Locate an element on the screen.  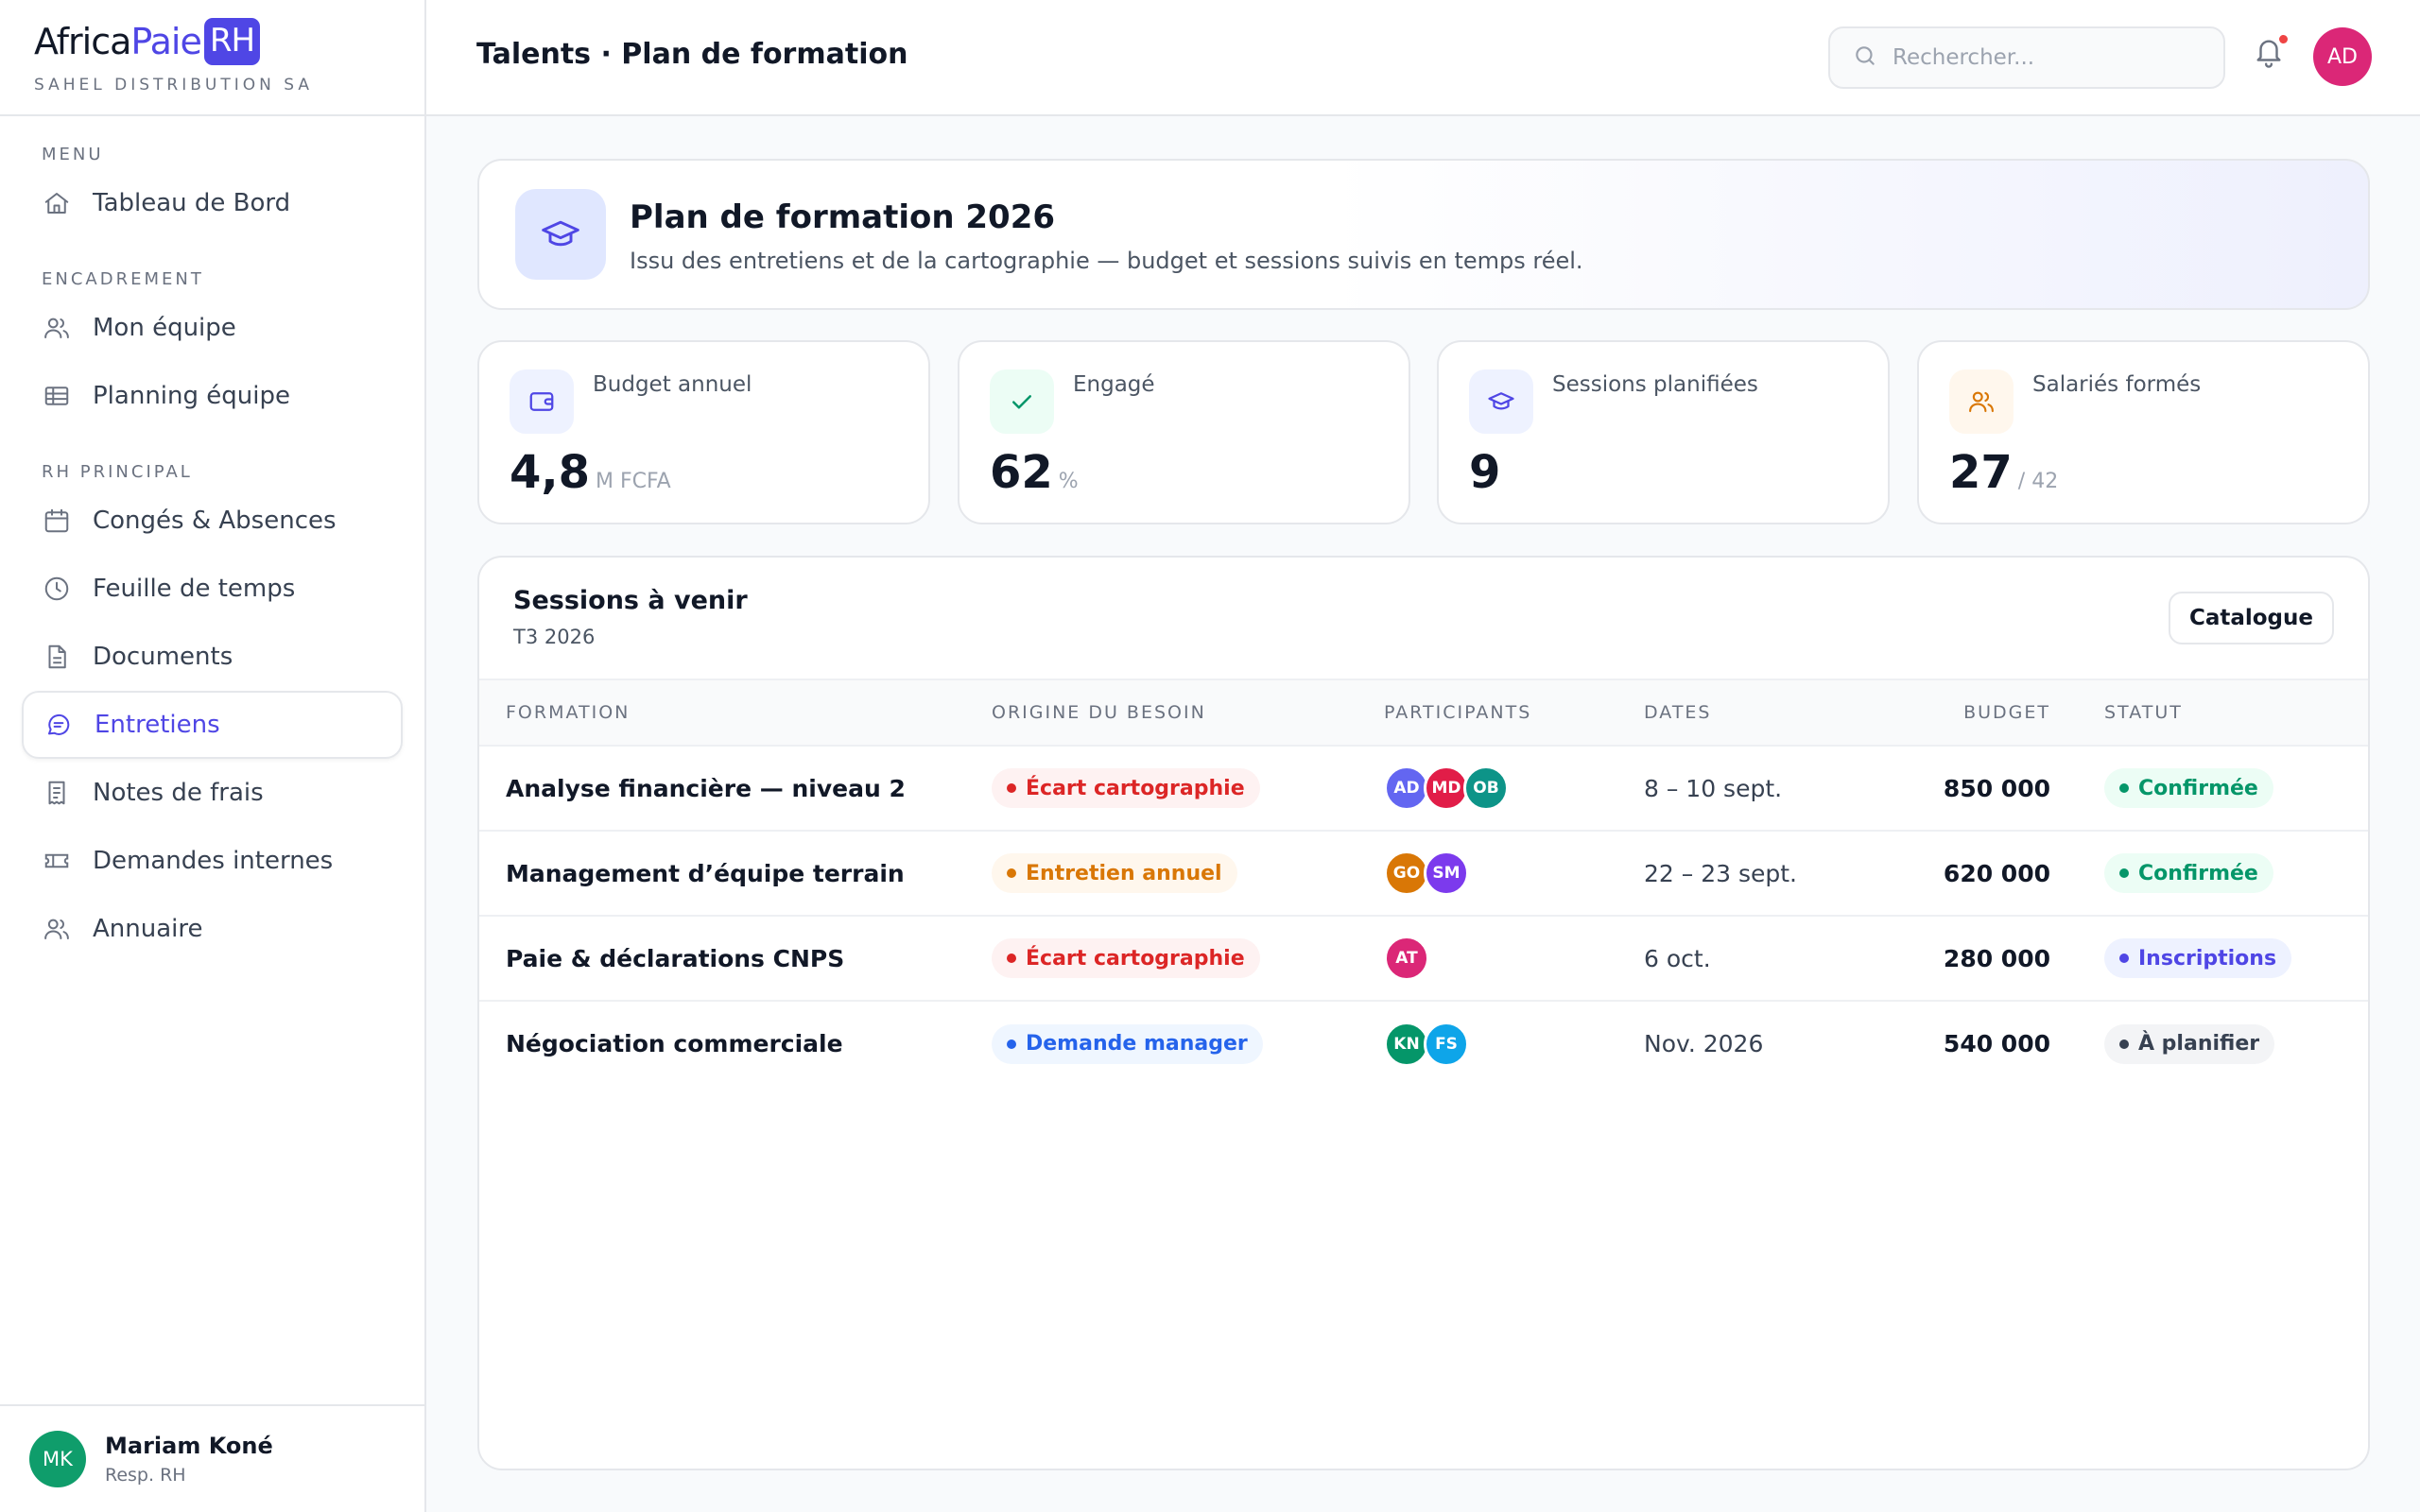
sidebar-item-documents: Documents is located at coordinates (212, 657).